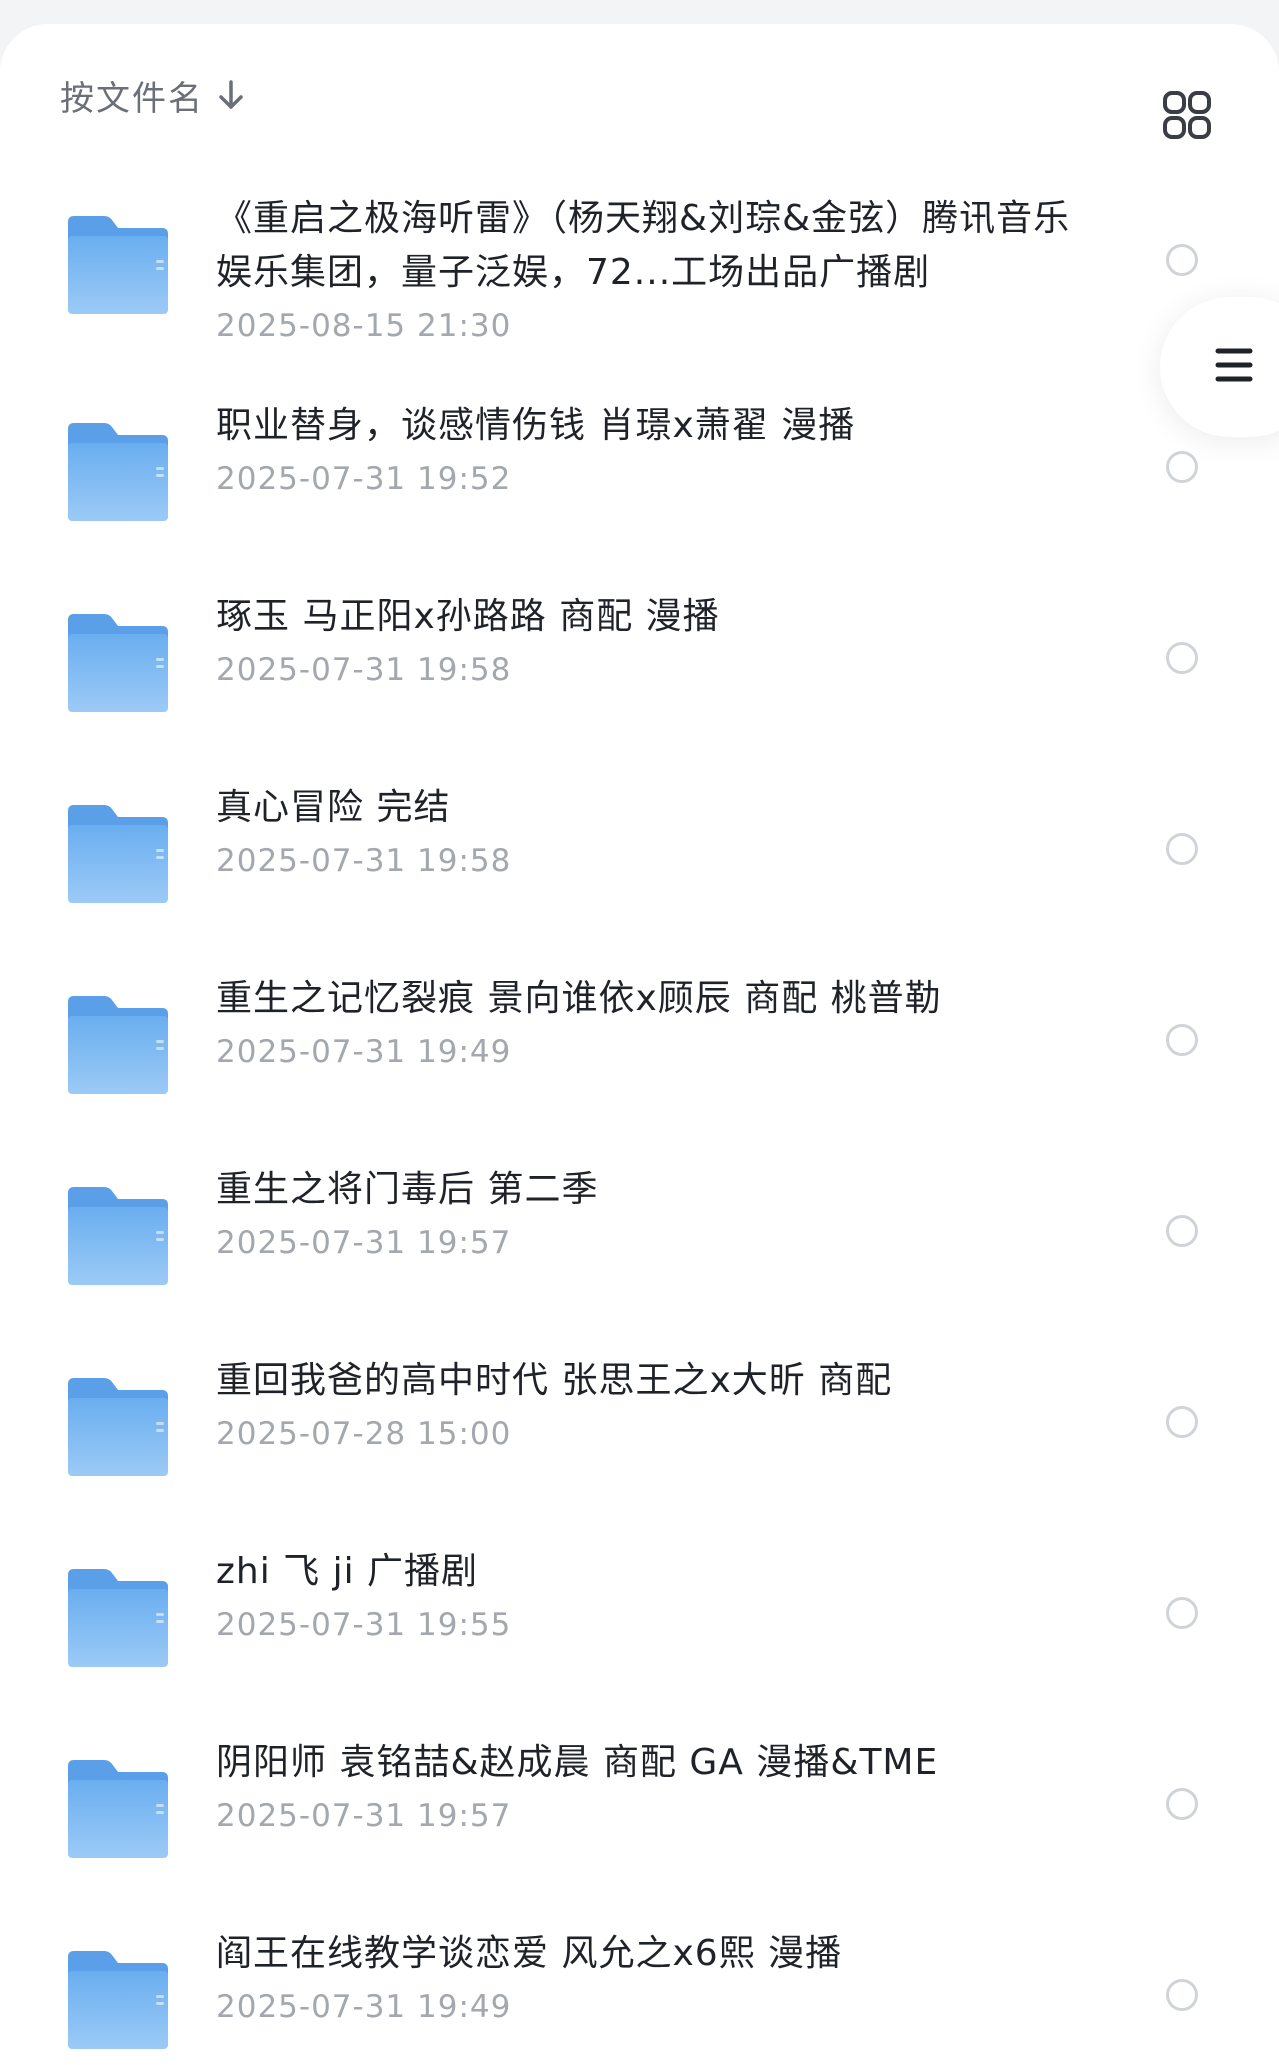 The width and height of the screenshot is (1279, 2065). What do you see at coordinates (468, 616) in the screenshot?
I see `file-name: 琢玉 马正阳x孙路路 商配 漫播` at bounding box center [468, 616].